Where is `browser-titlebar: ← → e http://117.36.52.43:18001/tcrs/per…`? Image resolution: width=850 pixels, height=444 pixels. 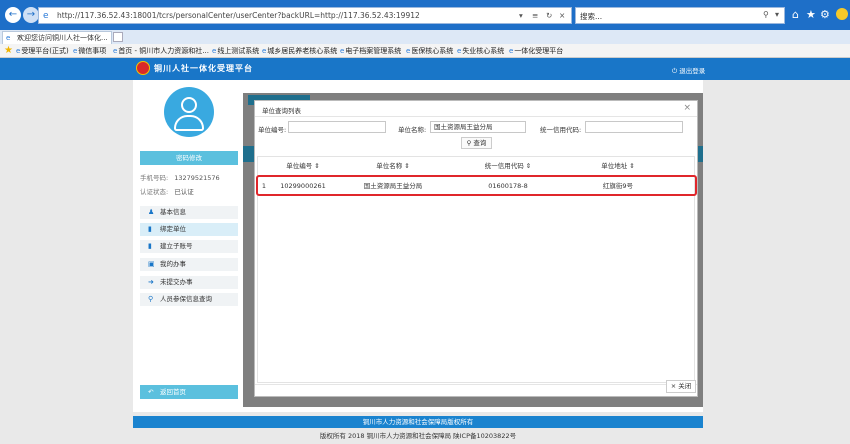
browser-titlebar: ← → e http://117.36.52.43:18001/tcrs/per… is located at coordinates (425, 15).